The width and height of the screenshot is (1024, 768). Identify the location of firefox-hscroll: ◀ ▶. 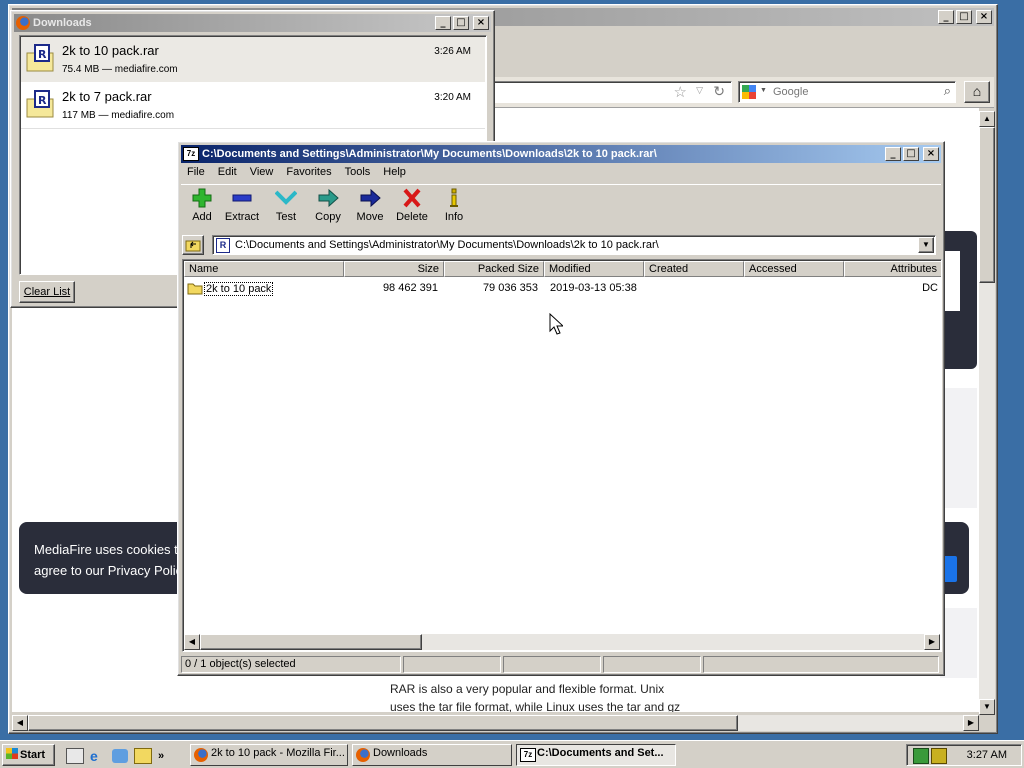
(495, 723).